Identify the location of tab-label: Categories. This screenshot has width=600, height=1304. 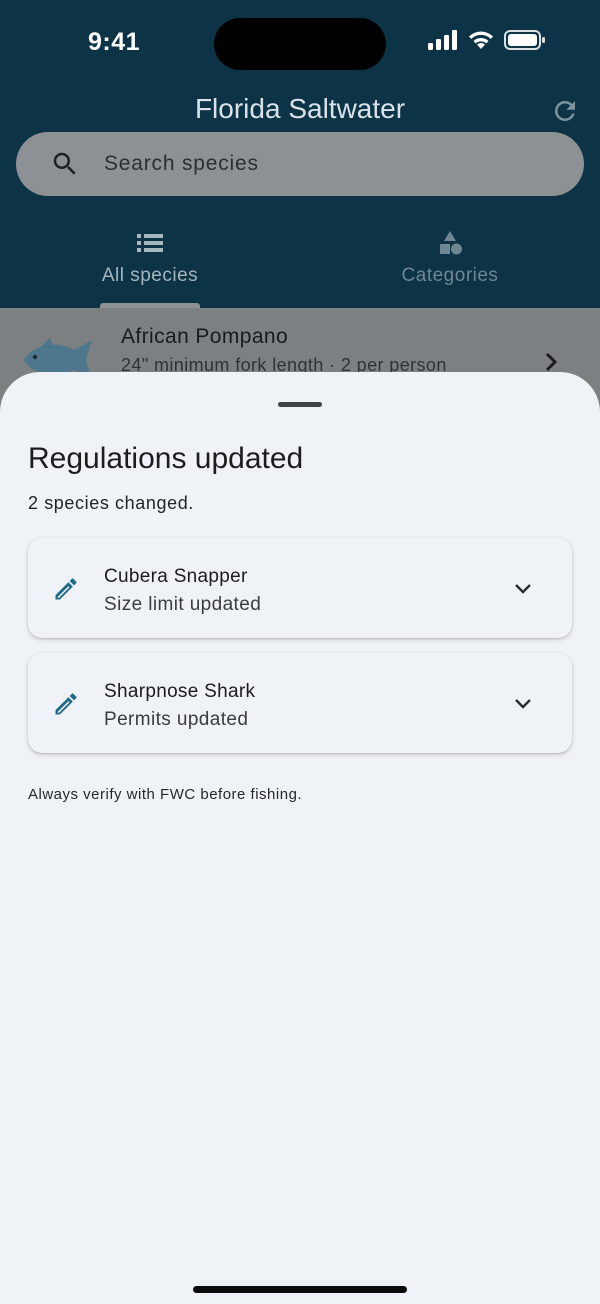
(450, 275).